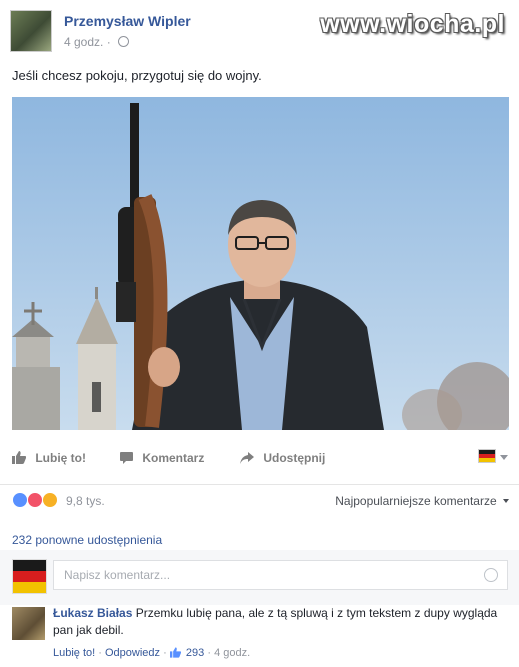  What do you see at coordinates (487, 456) in the screenshot?
I see `flag-icon` at bounding box center [487, 456].